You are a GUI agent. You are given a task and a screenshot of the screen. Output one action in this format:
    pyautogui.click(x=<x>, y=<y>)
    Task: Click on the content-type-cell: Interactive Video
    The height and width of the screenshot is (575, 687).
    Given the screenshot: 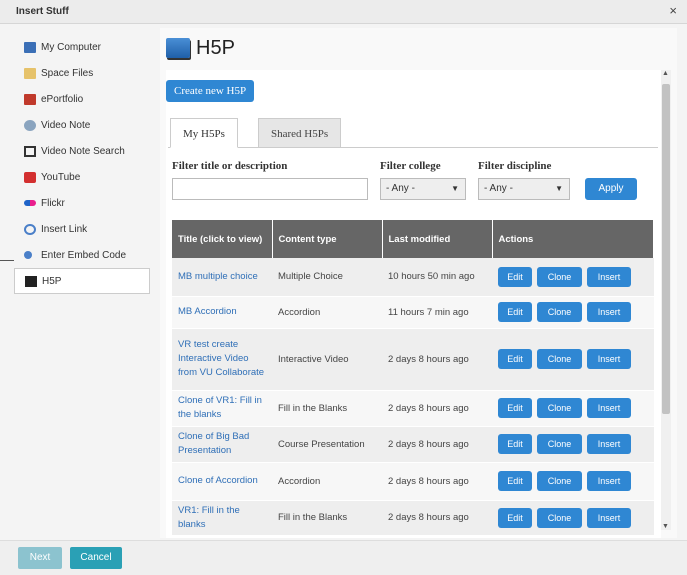 What is the action you would take?
    pyautogui.click(x=327, y=359)
    